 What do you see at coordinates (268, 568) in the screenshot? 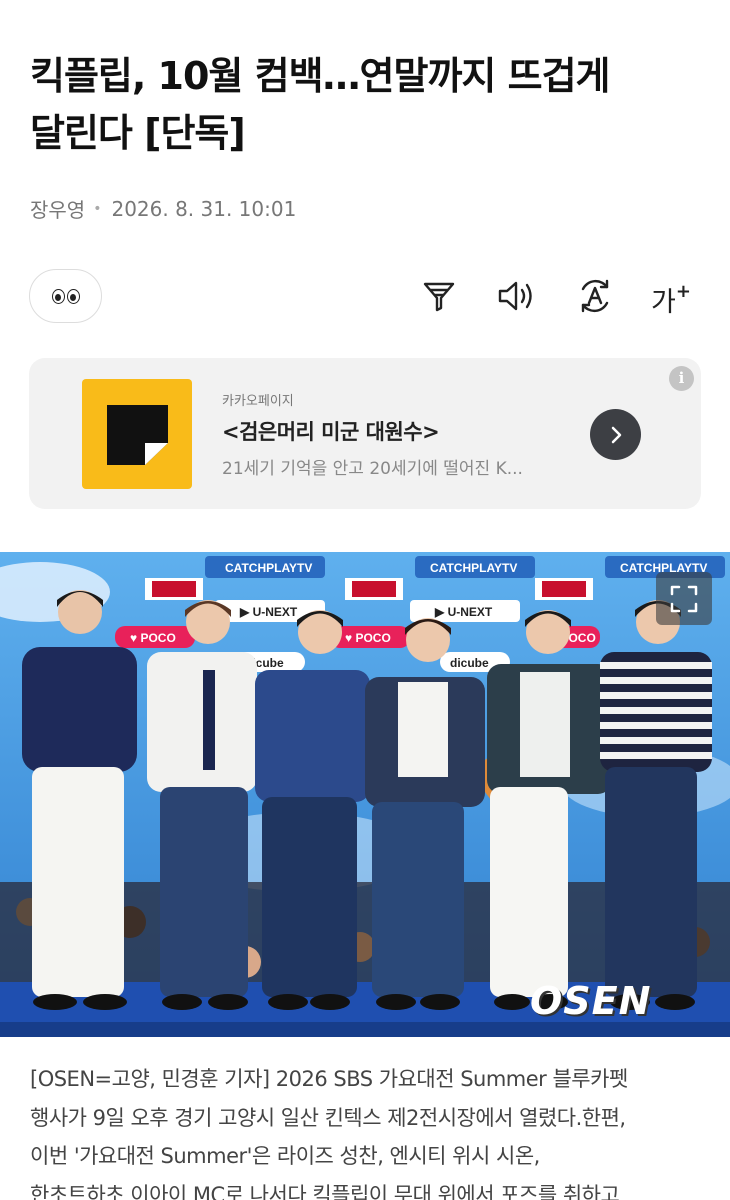
I see `backdrop-text: CATCHPLAYTV` at bounding box center [268, 568].